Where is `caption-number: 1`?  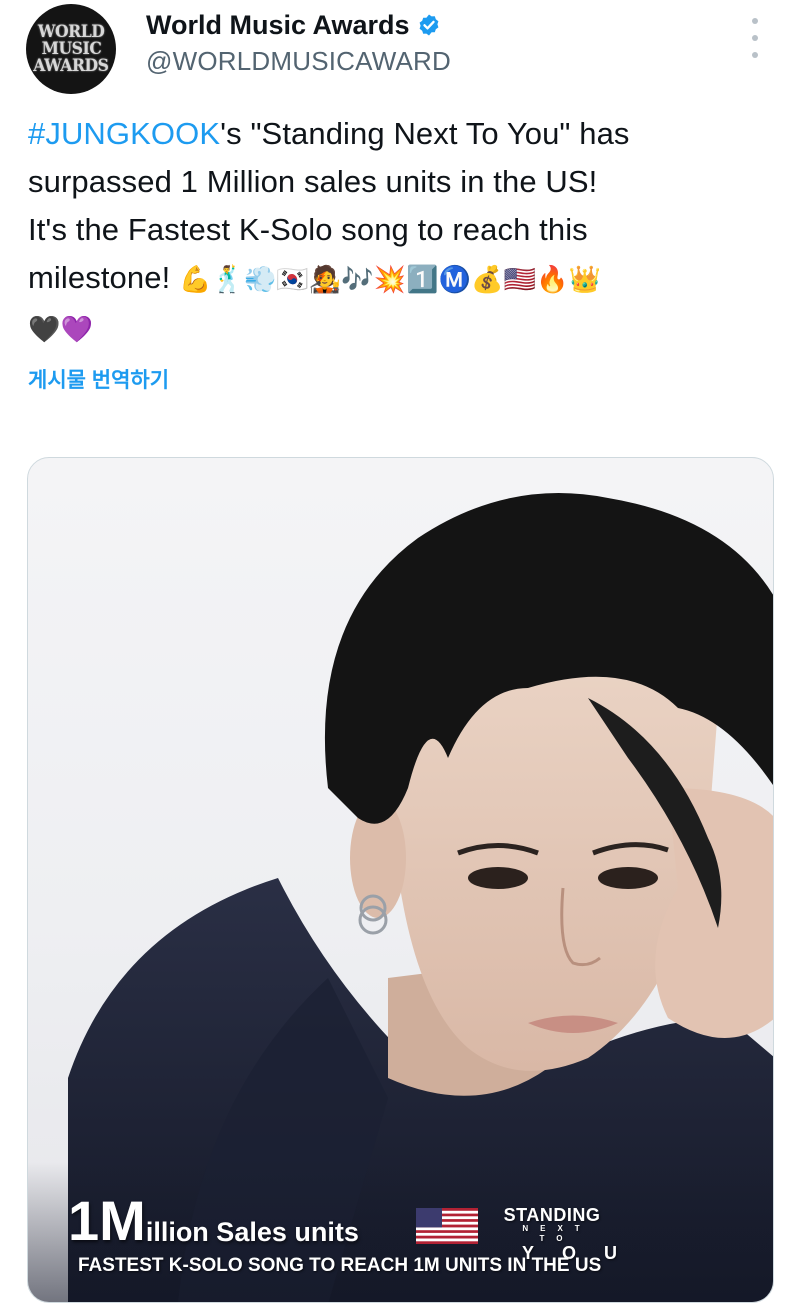
caption-number: 1 is located at coordinates (84, 1220).